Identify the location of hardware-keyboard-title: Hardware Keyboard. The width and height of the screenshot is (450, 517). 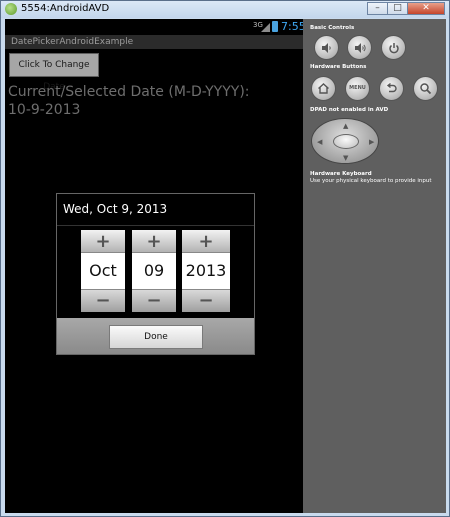
(341, 174).